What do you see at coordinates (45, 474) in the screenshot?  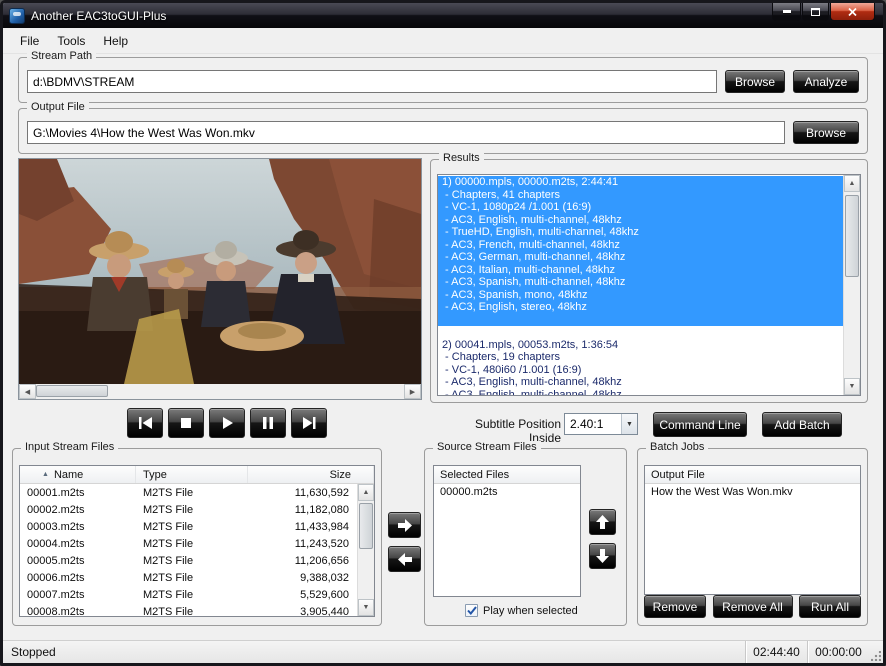 I see `sort-ascending-icon: ▲` at bounding box center [45, 474].